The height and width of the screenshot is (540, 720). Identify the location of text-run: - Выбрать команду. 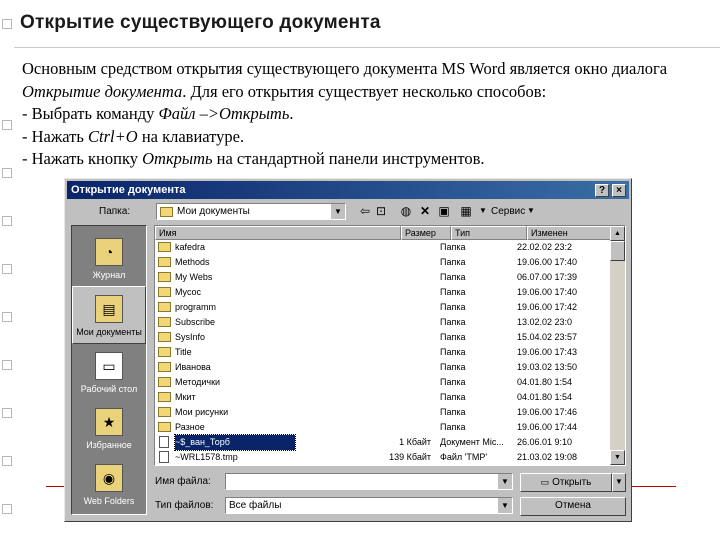
(90, 113).